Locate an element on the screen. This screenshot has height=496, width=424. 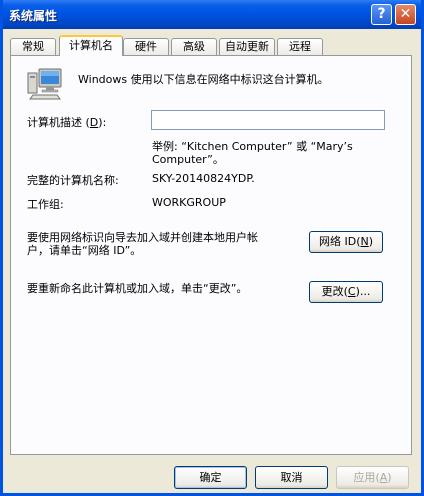
intro-text: Windows 使用以下信息在网络中标识这台计算机。 is located at coordinates (203, 79).